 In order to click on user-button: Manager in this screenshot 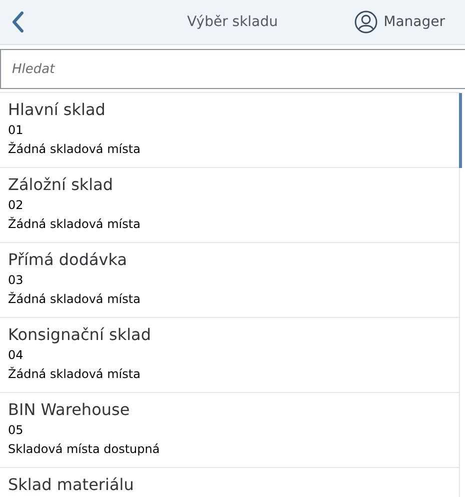, I will do `click(409, 22)`.